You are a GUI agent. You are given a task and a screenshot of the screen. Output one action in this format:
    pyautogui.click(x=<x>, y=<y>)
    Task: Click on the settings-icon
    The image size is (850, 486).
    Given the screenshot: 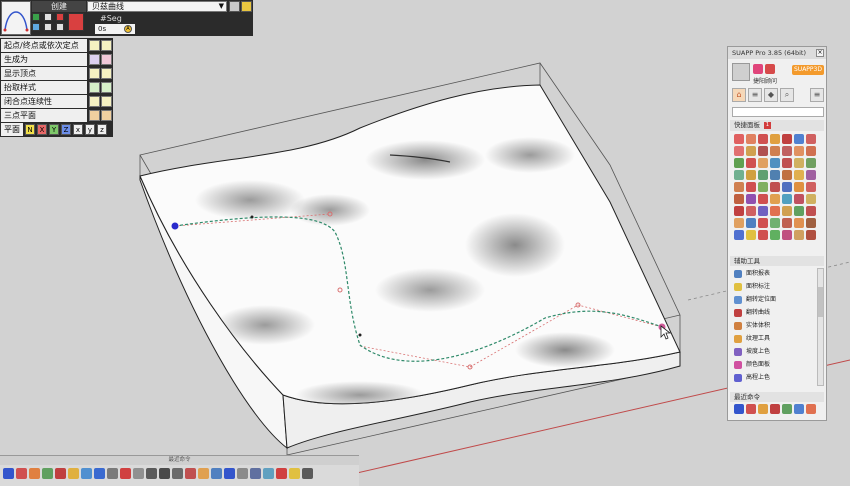 What is the action you would take?
    pyautogui.click(x=234, y=6)
    